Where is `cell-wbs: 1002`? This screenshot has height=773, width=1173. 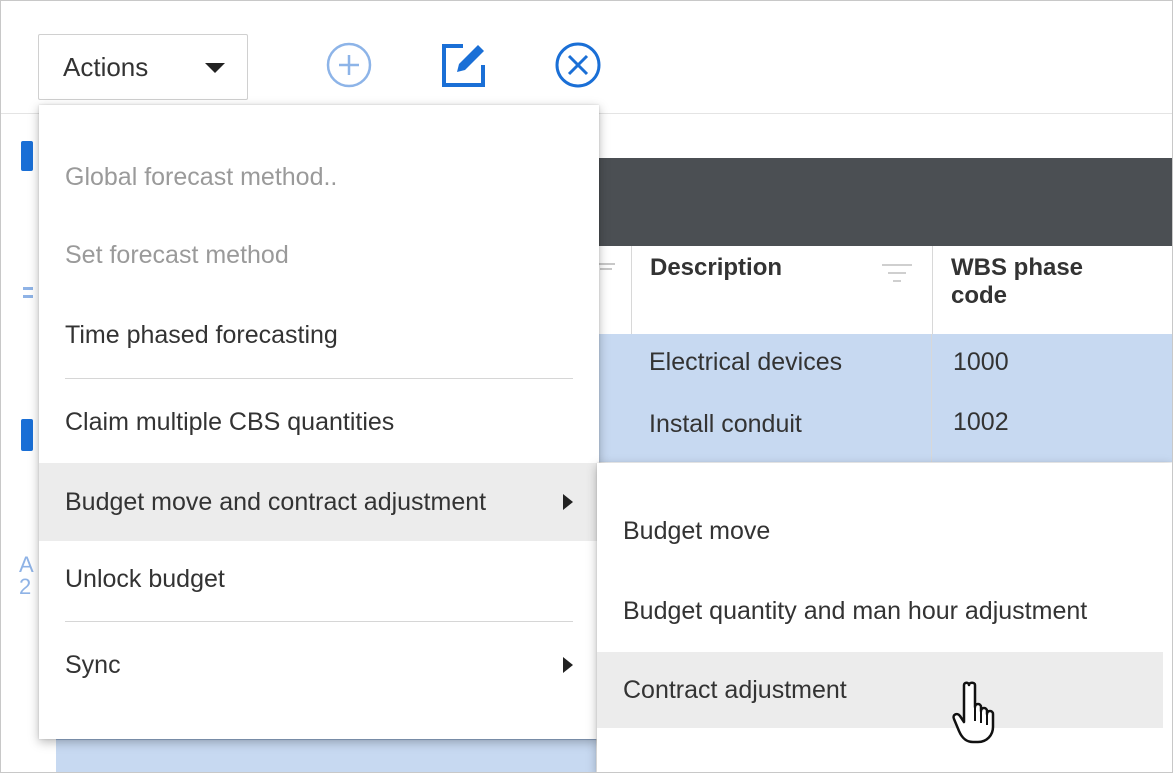
cell-wbs: 1002 is located at coordinates (981, 422).